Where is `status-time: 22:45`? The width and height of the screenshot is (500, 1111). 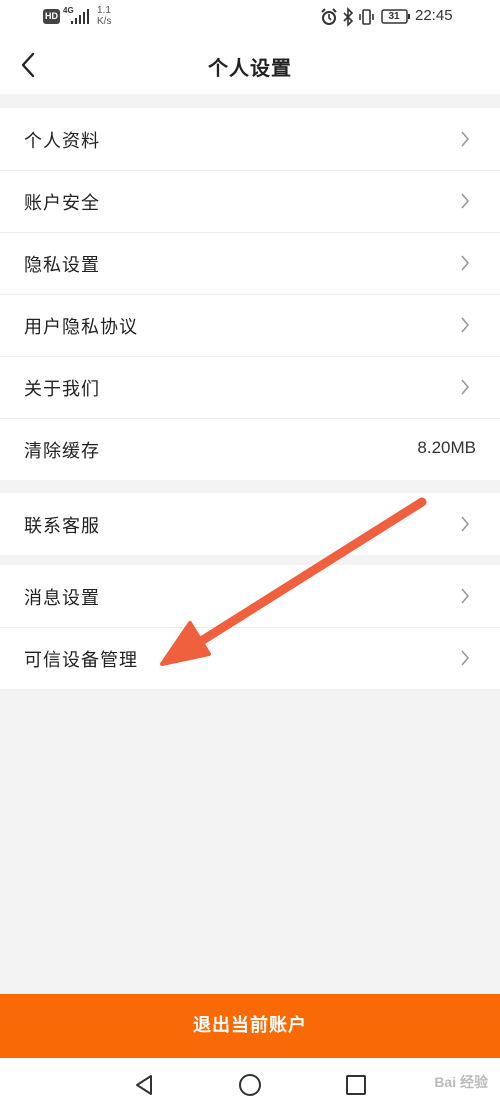
status-time: 22:45 is located at coordinates (434, 15).